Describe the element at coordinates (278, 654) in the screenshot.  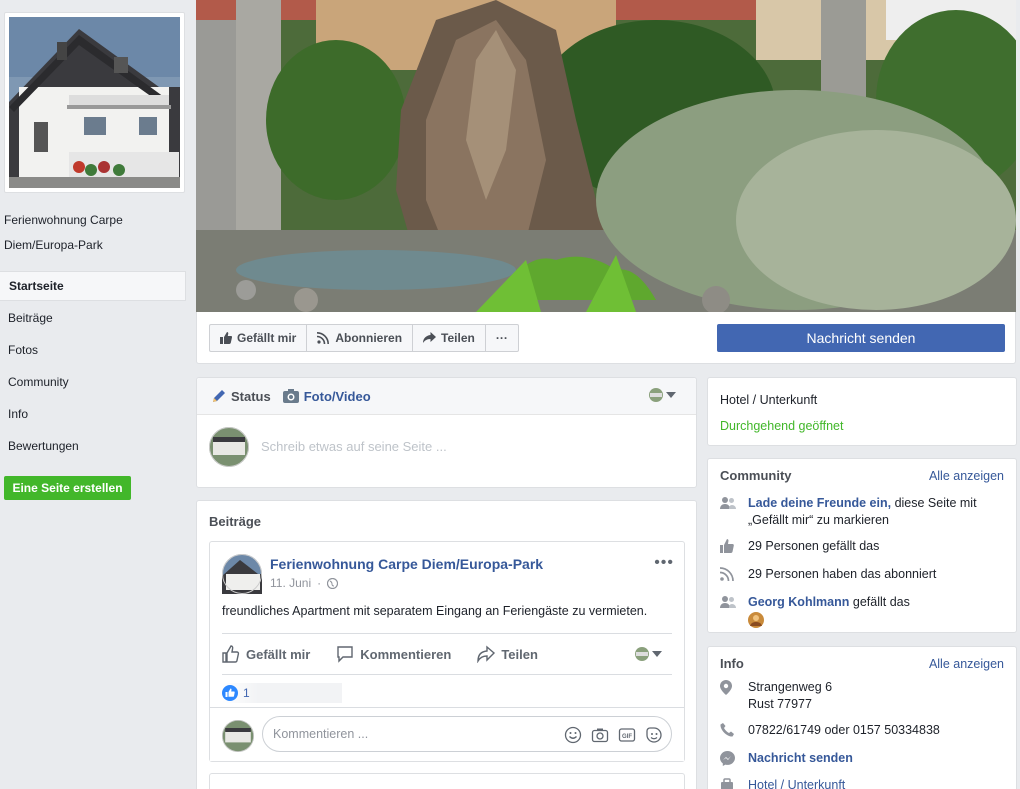
I see `post-like-label: Gefällt mir` at that location.